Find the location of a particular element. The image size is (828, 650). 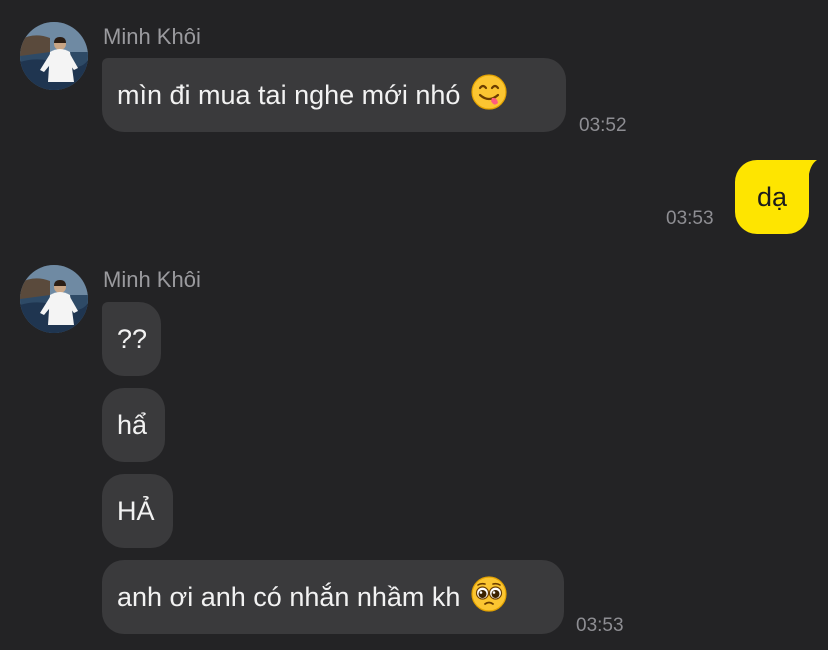

message-text: ?? is located at coordinates (132, 339).